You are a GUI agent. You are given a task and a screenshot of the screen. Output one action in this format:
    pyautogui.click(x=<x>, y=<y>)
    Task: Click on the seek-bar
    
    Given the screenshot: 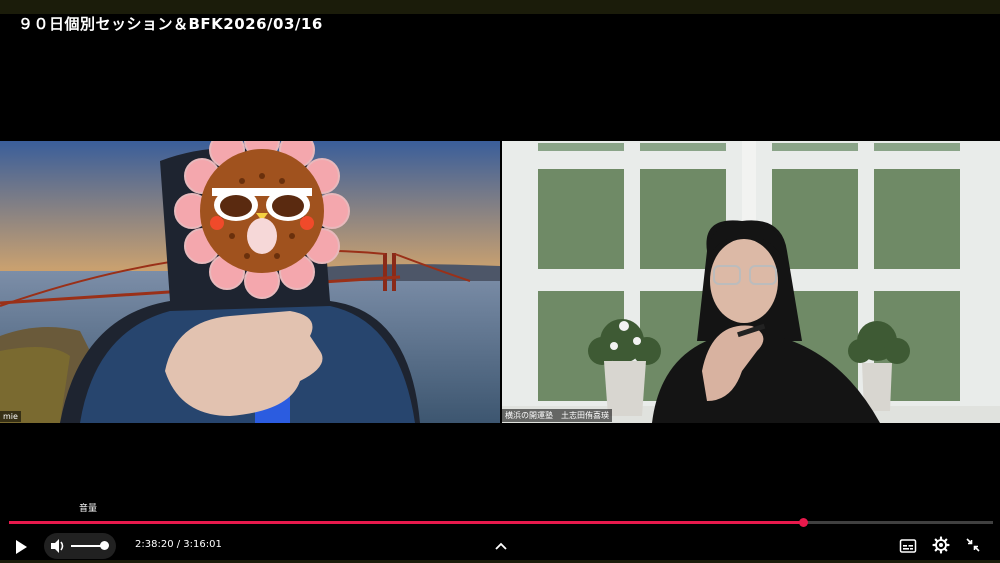 What is the action you would take?
    pyautogui.click(x=501, y=522)
    